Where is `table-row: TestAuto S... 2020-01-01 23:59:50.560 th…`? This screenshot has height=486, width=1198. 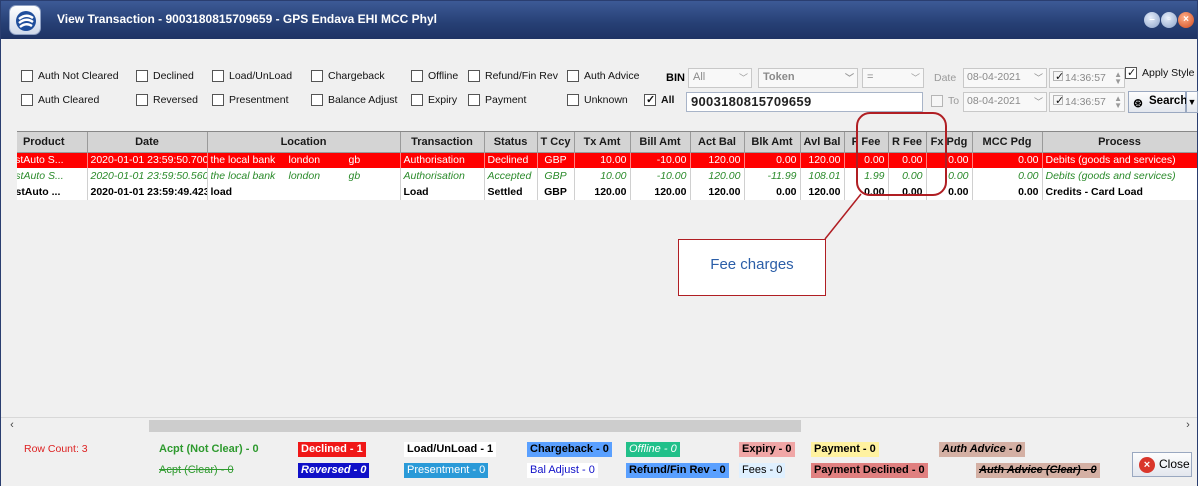
table-row: TestAuto S... 2020-01-01 23:59:50.560 th… is located at coordinates (607, 176).